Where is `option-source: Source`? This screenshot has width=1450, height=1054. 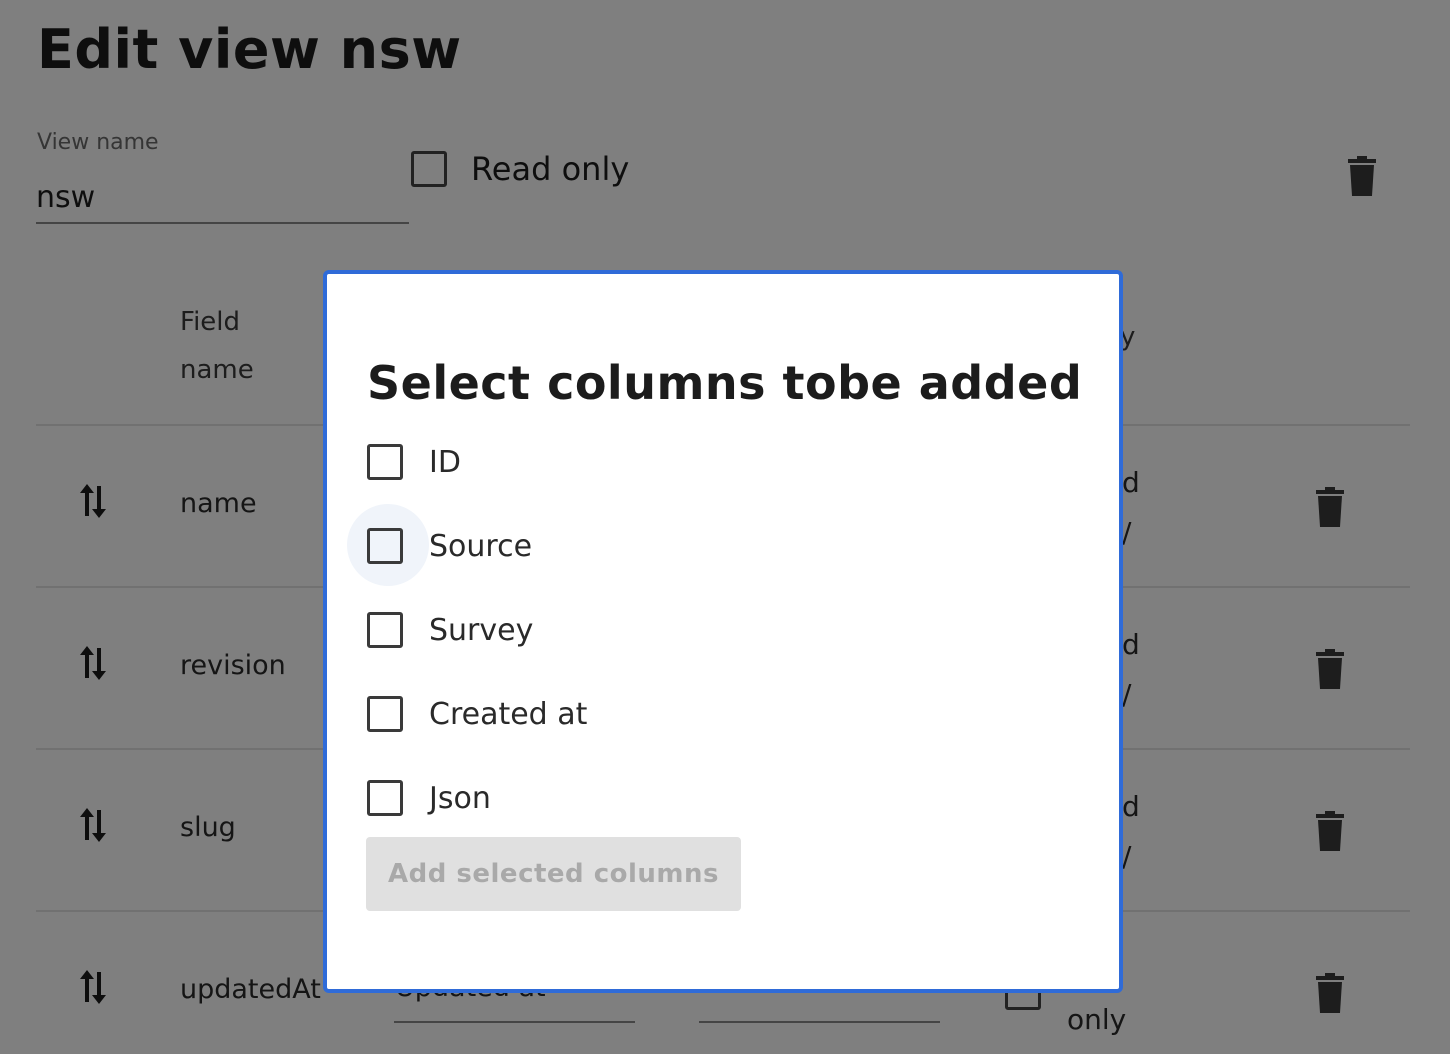
option-source: Source is located at coordinates (449, 546).